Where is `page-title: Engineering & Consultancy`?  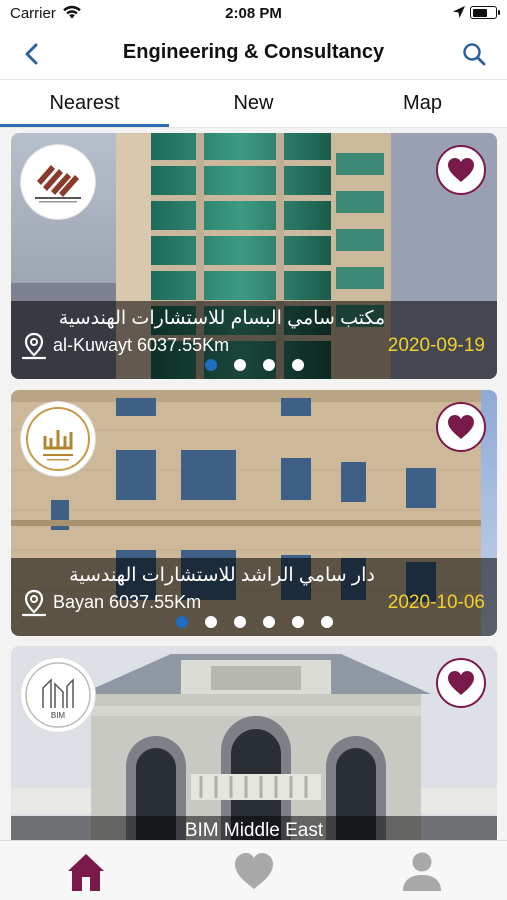 page-title: Engineering & Consultancy is located at coordinates (253, 52).